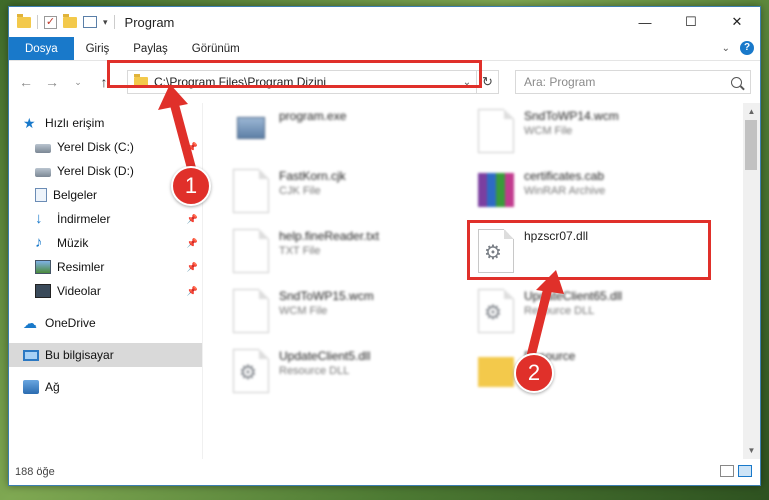  Describe the element at coordinates (571, 116) in the screenshot. I see `file-name: SndToWP14.wcm` at that location.